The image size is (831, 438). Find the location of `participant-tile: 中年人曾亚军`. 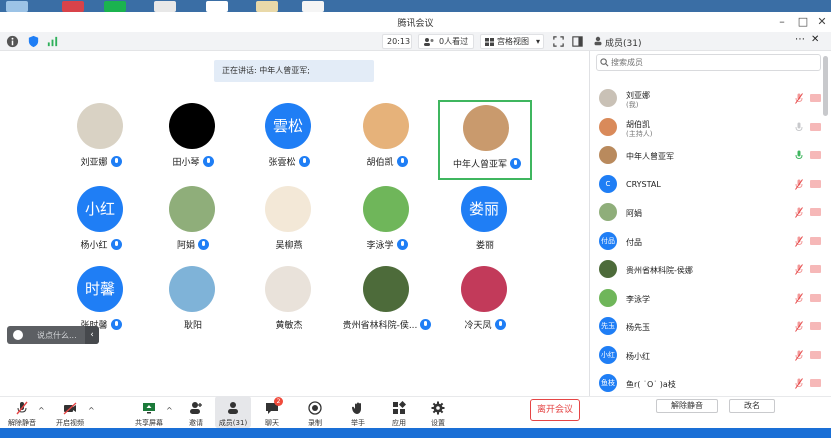

participant-tile: 中年人曾亚军 is located at coordinates (485, 140).